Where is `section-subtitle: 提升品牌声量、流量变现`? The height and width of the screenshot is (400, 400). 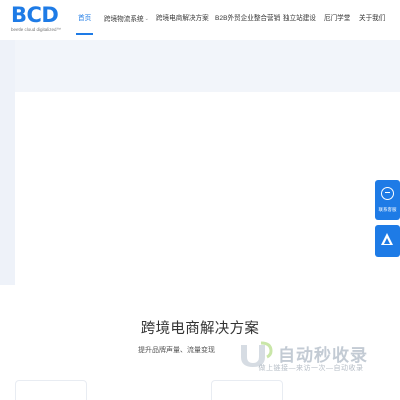 section-subtitle: 提升品牌声量、流量变现 is located at coordinates (176, 350).